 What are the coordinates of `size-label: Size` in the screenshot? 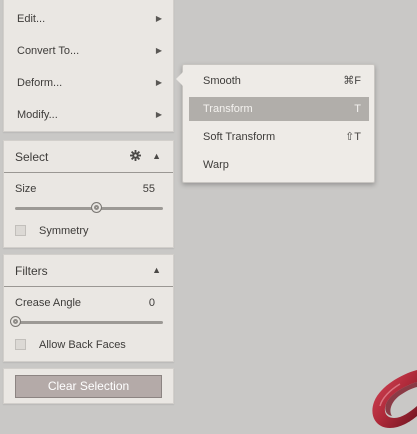 It's located at (26, 189).